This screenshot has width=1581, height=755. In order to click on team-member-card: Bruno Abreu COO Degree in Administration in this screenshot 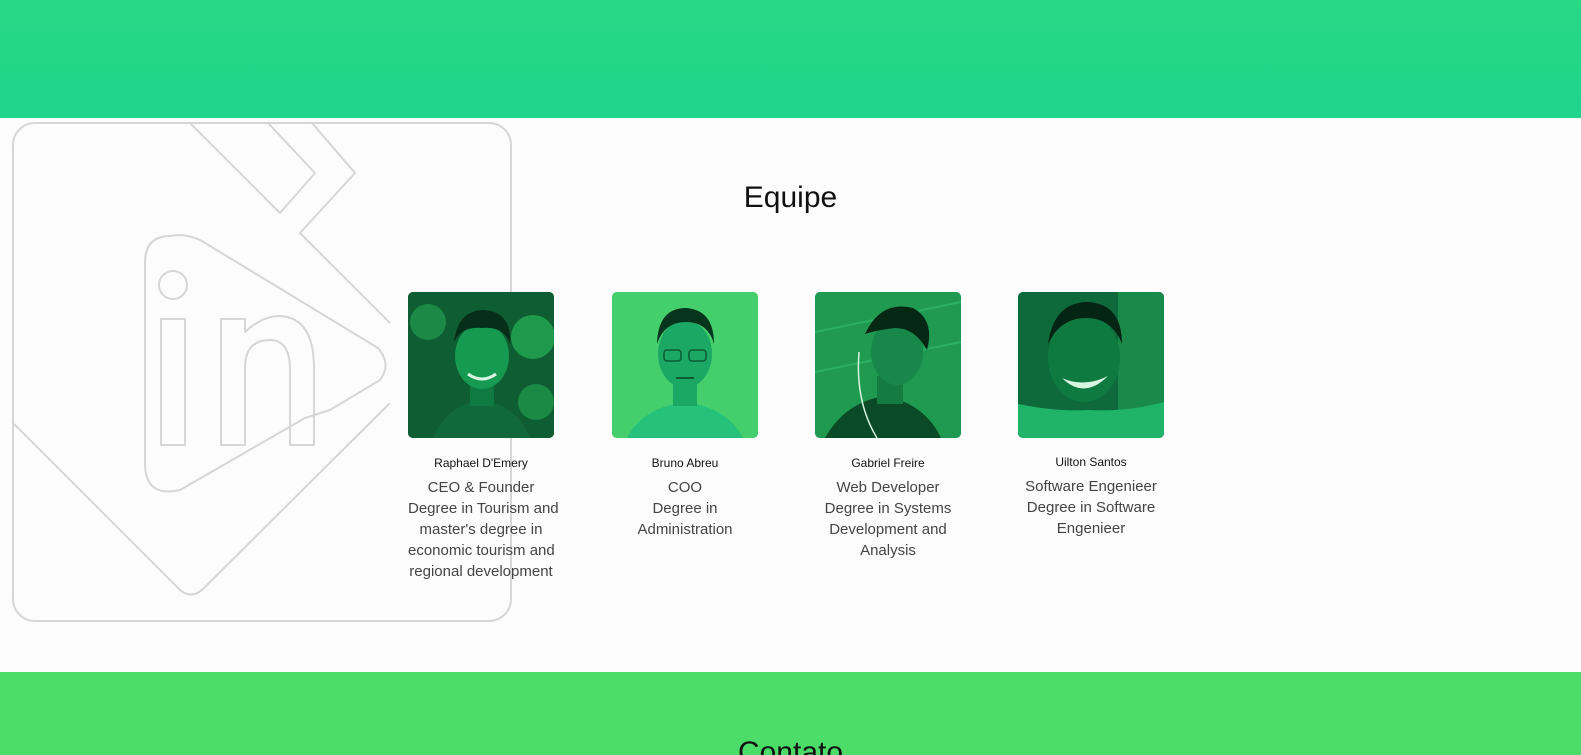, I will do `click(685, 416)`.